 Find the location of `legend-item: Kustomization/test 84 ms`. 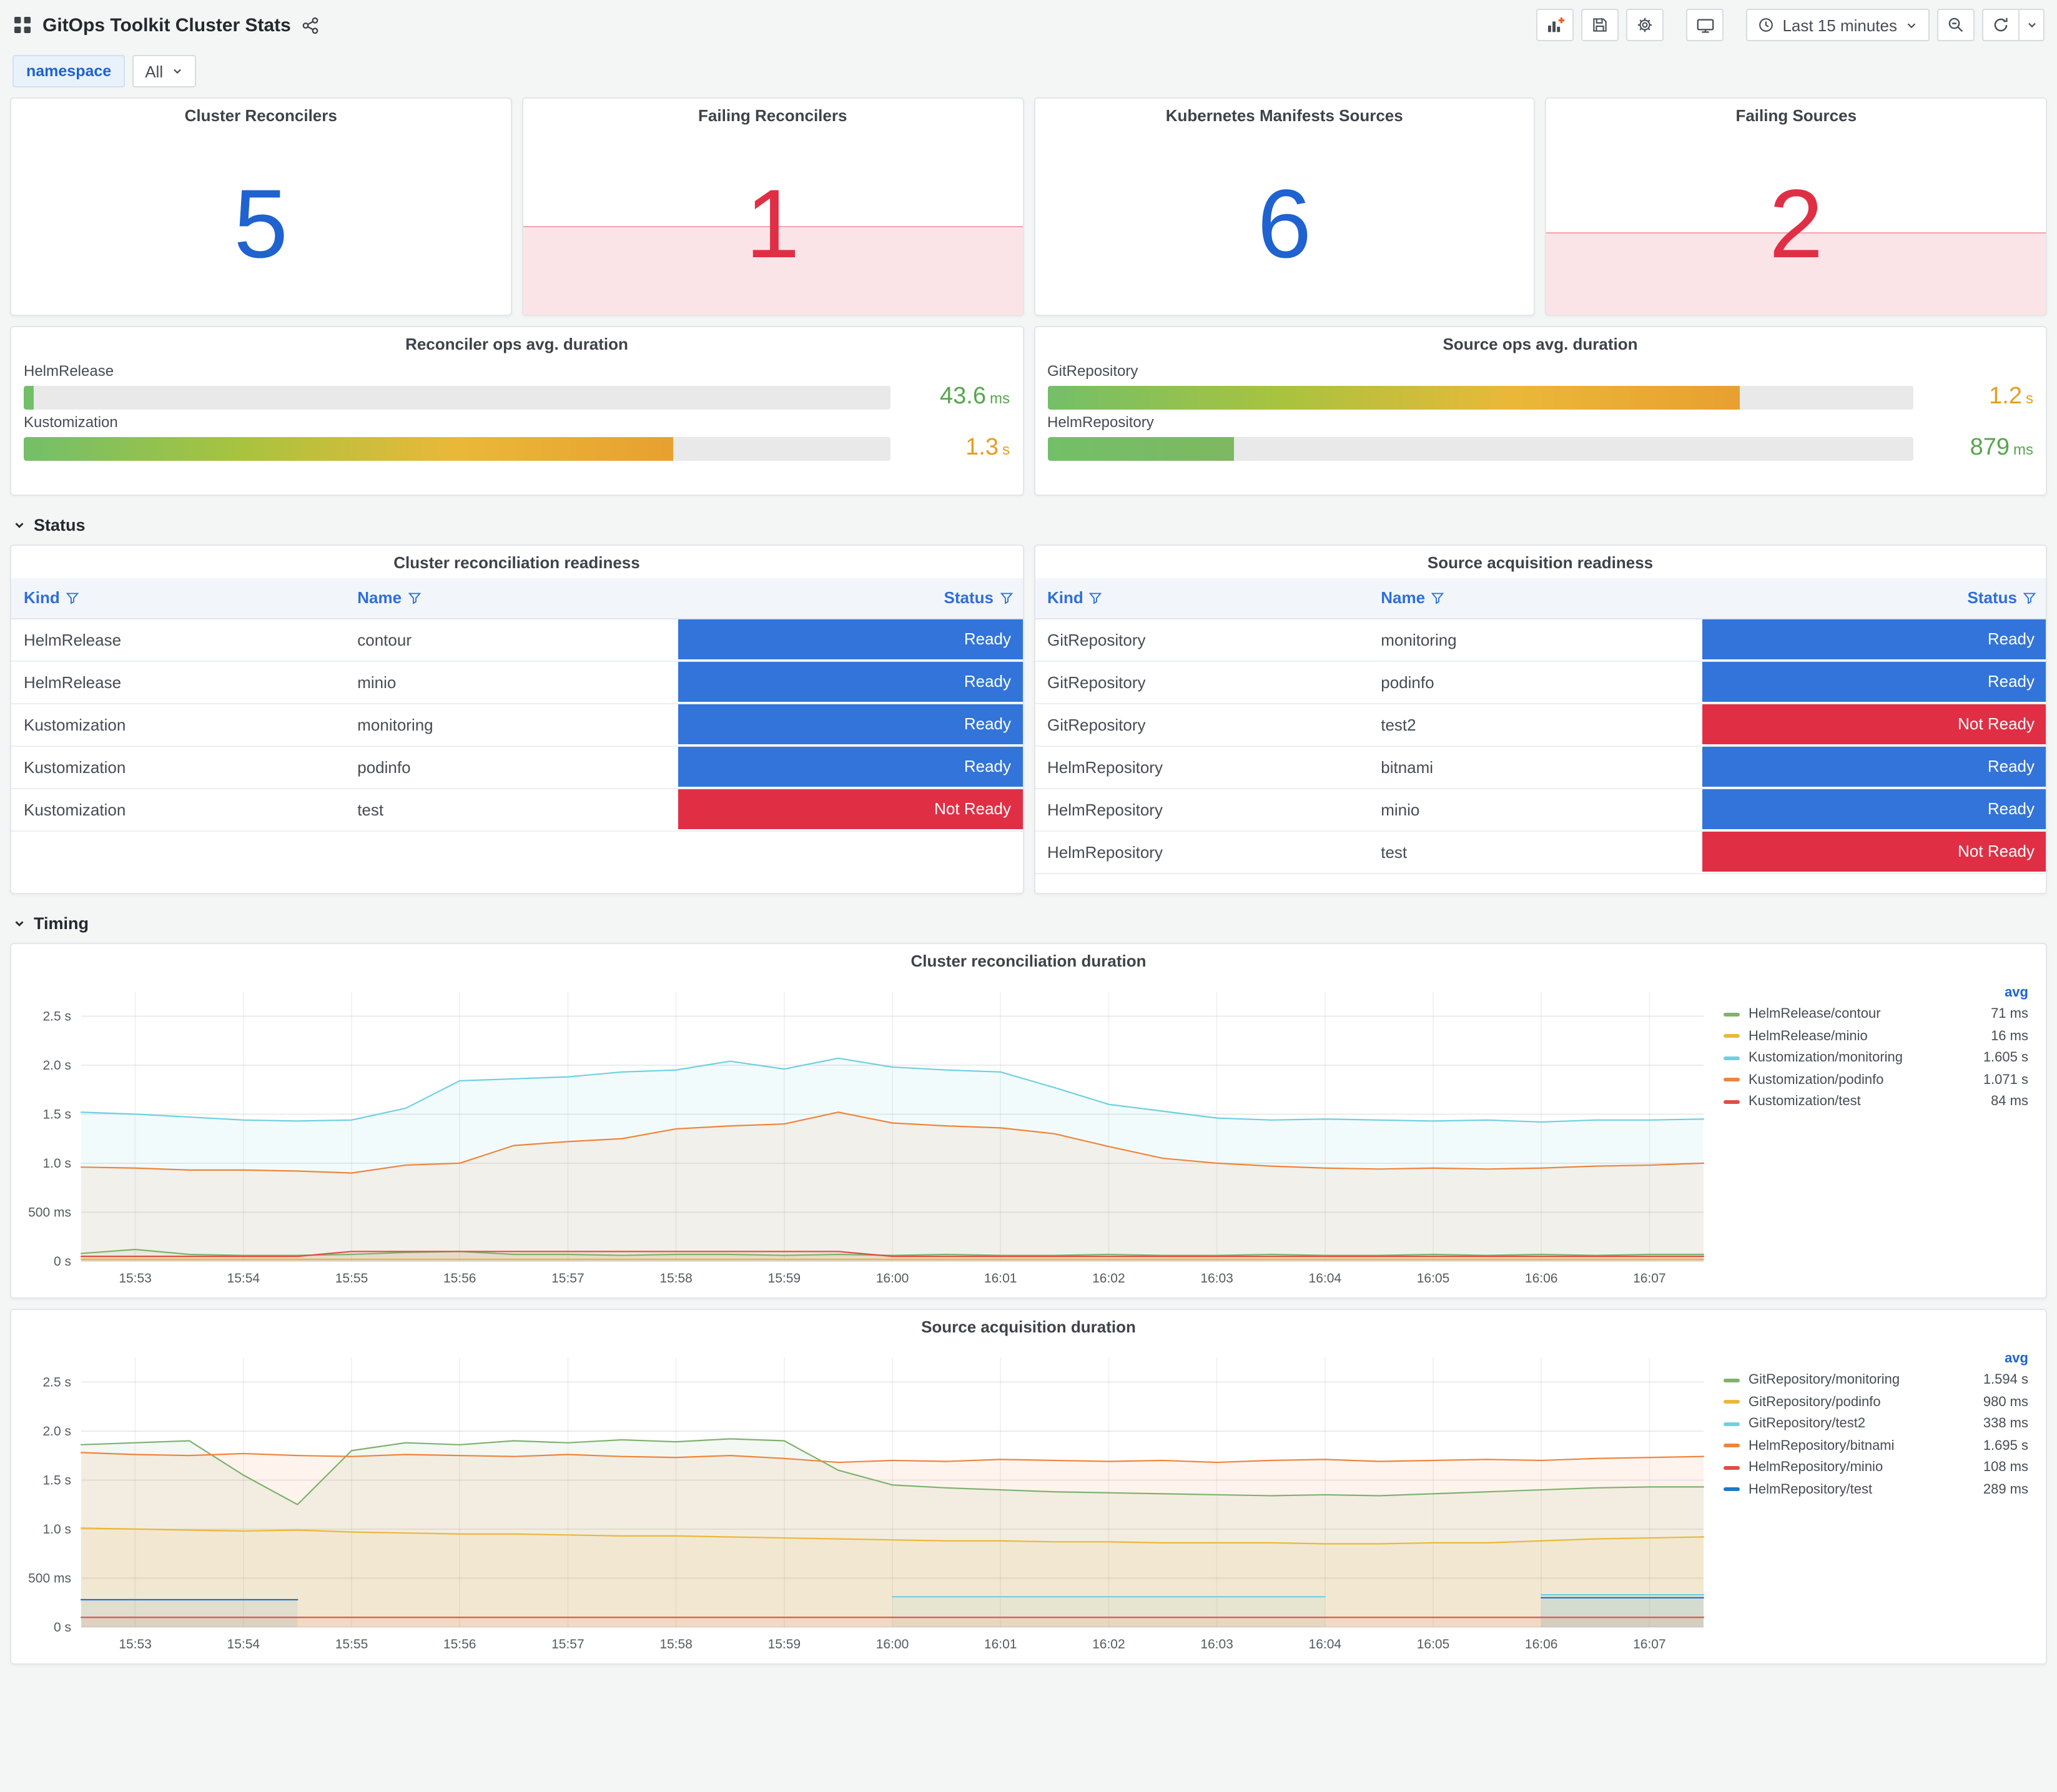

legend-item: Kustomization/test 84 ms is located at coordinates (1876, 1102).